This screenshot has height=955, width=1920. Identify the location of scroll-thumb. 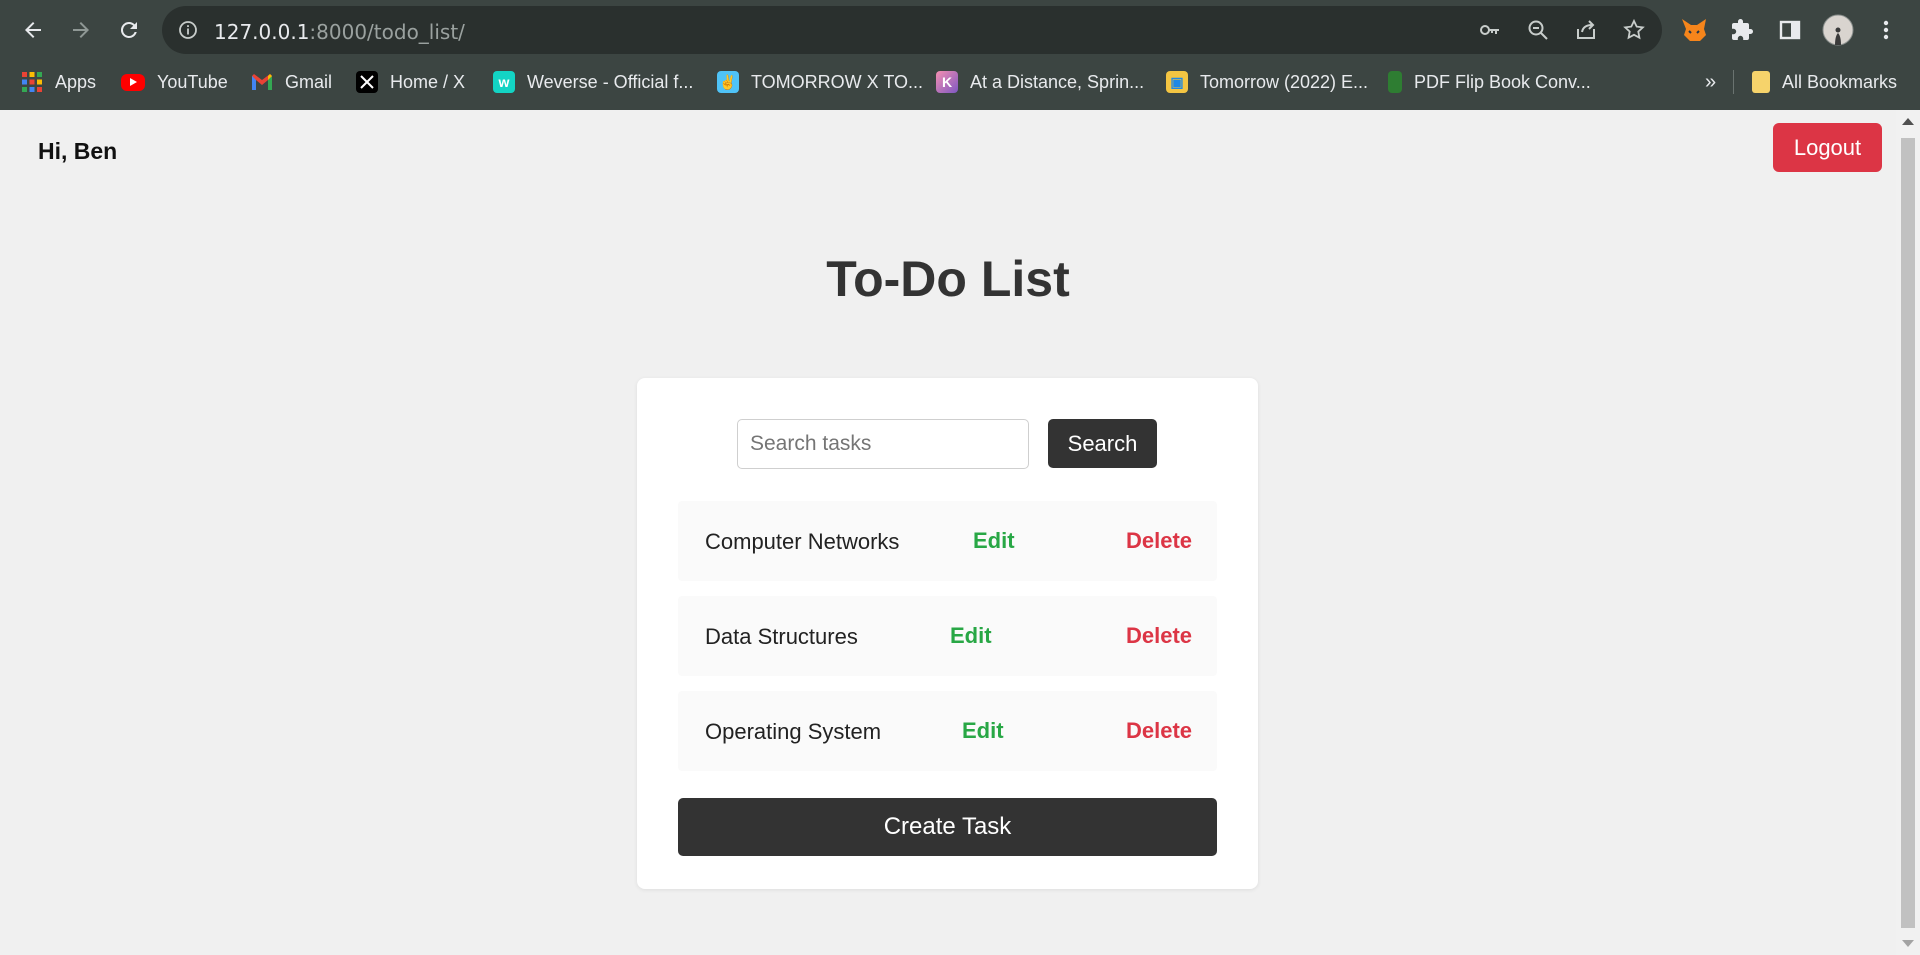
(1908, 533).